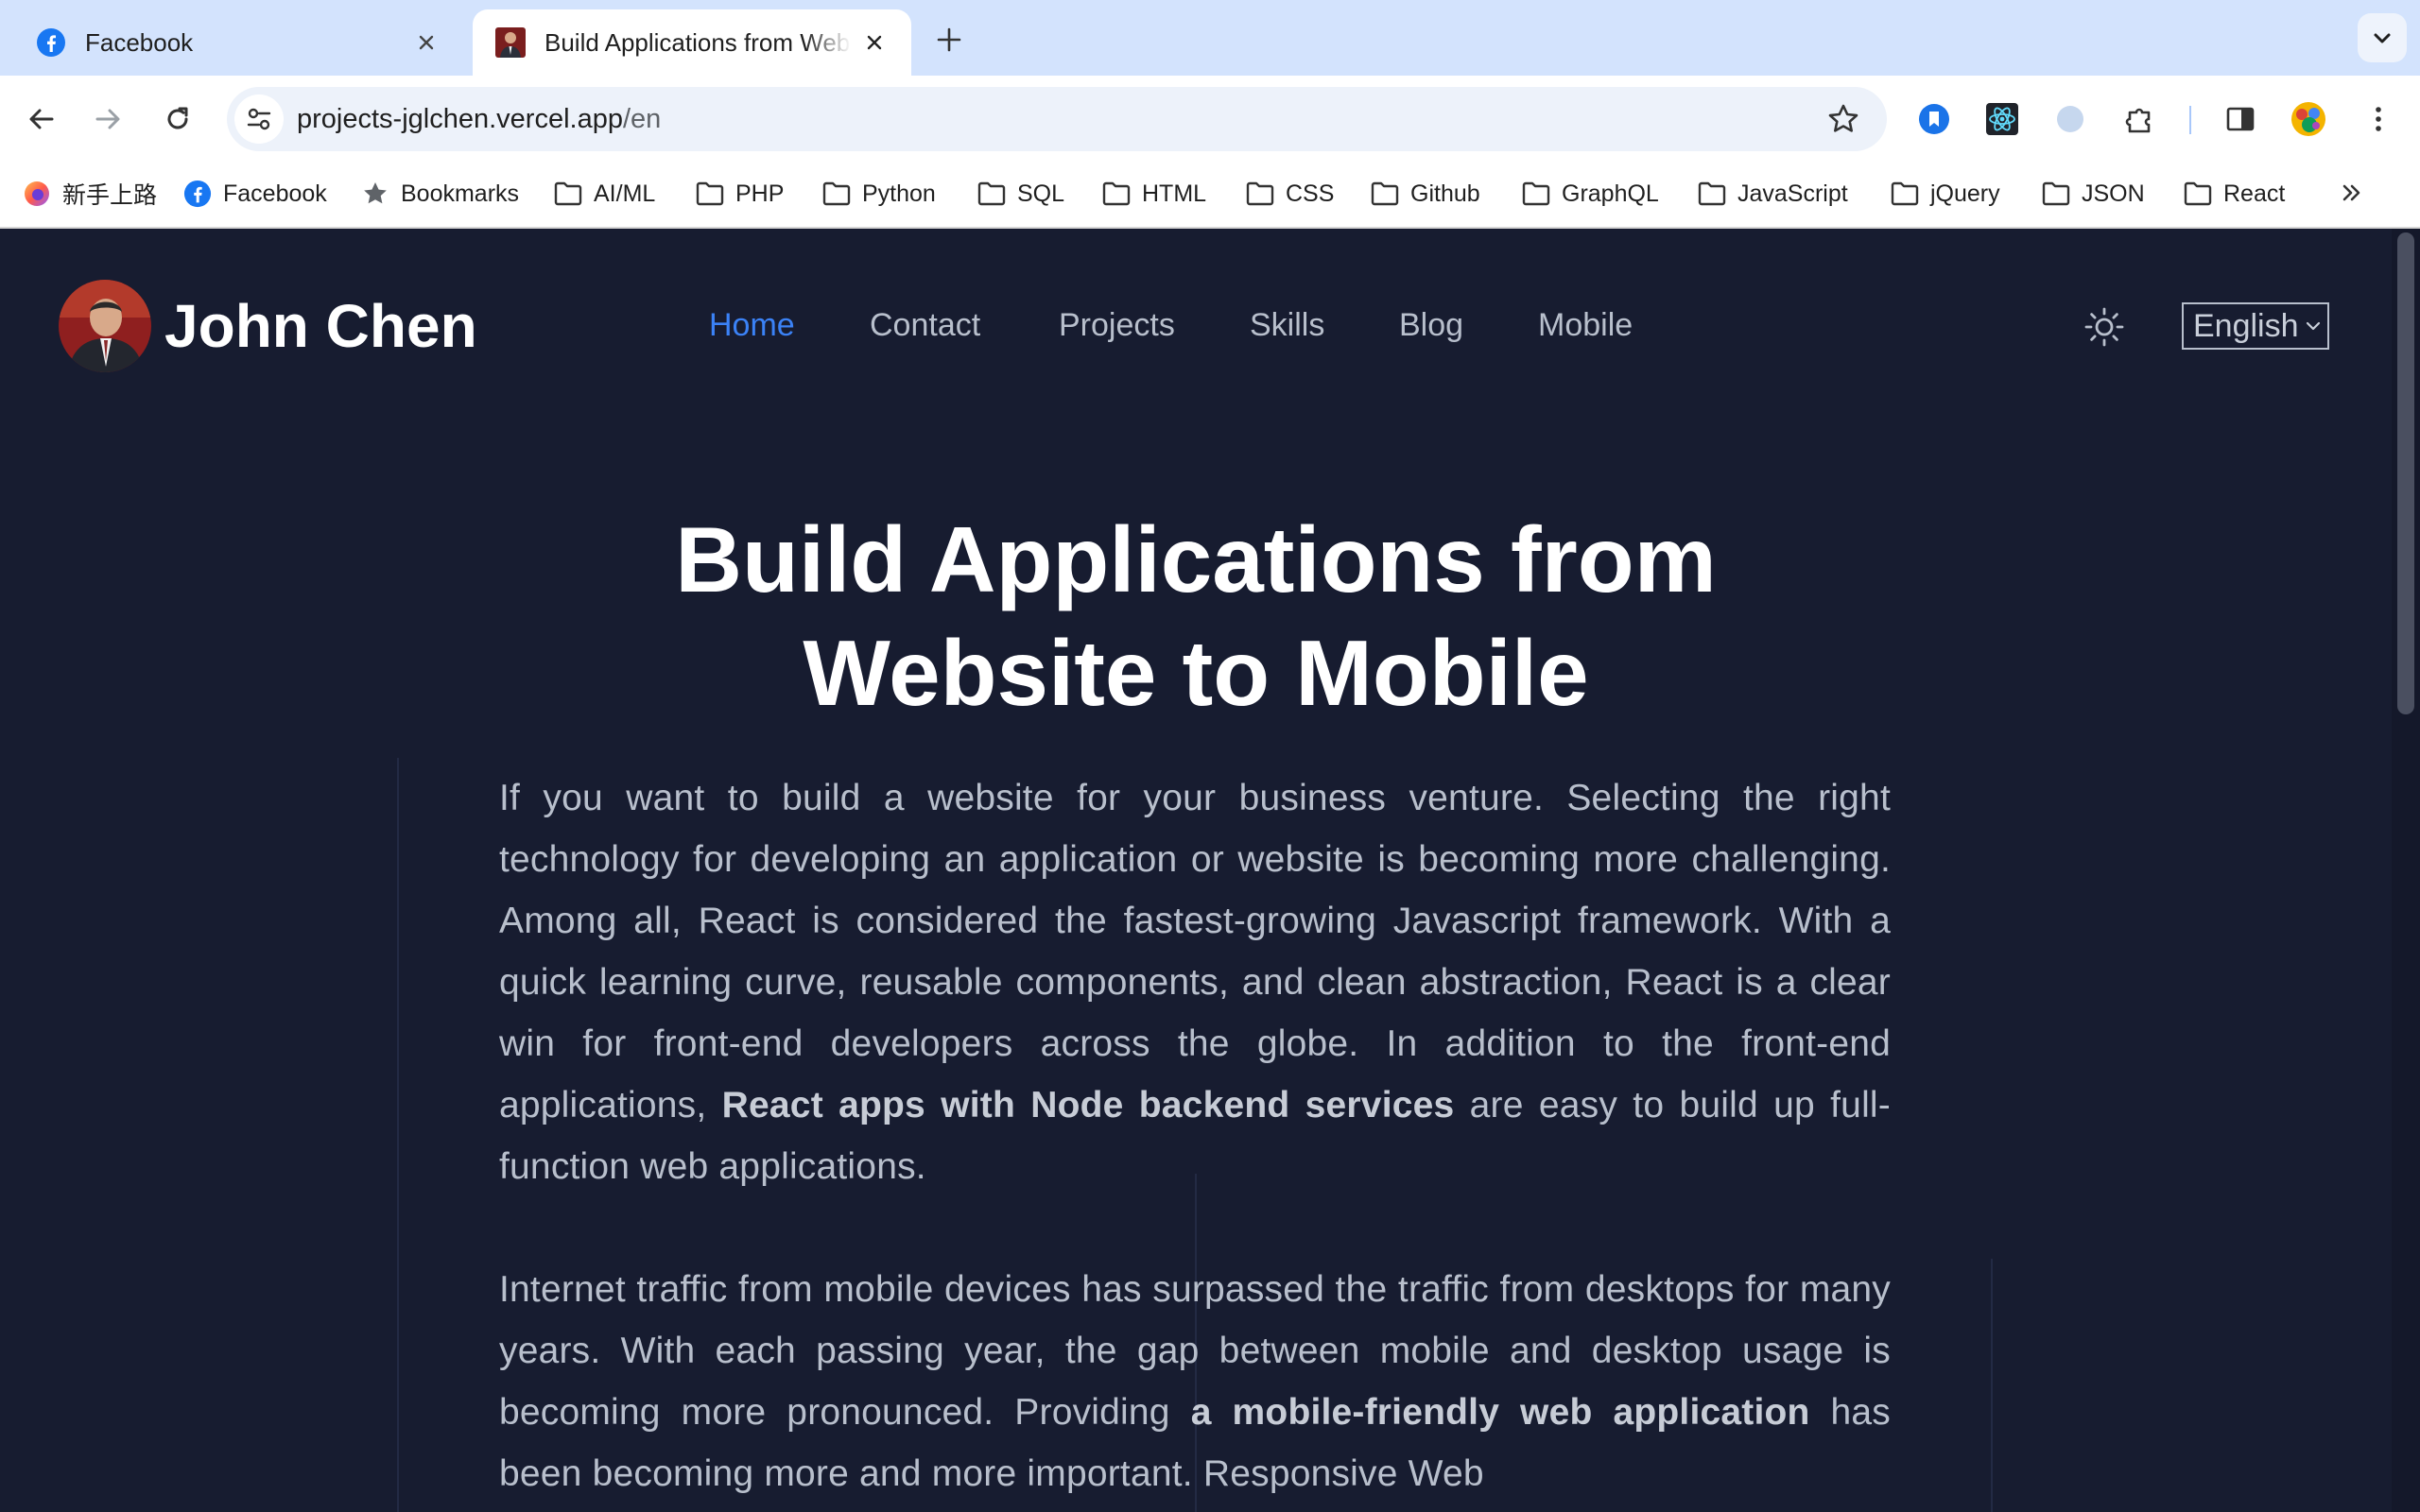 This screenshot has height=1512, width=2420. I want to click on address-bar: projects-jglchen.vercel.app/en, so click(1057, 119).